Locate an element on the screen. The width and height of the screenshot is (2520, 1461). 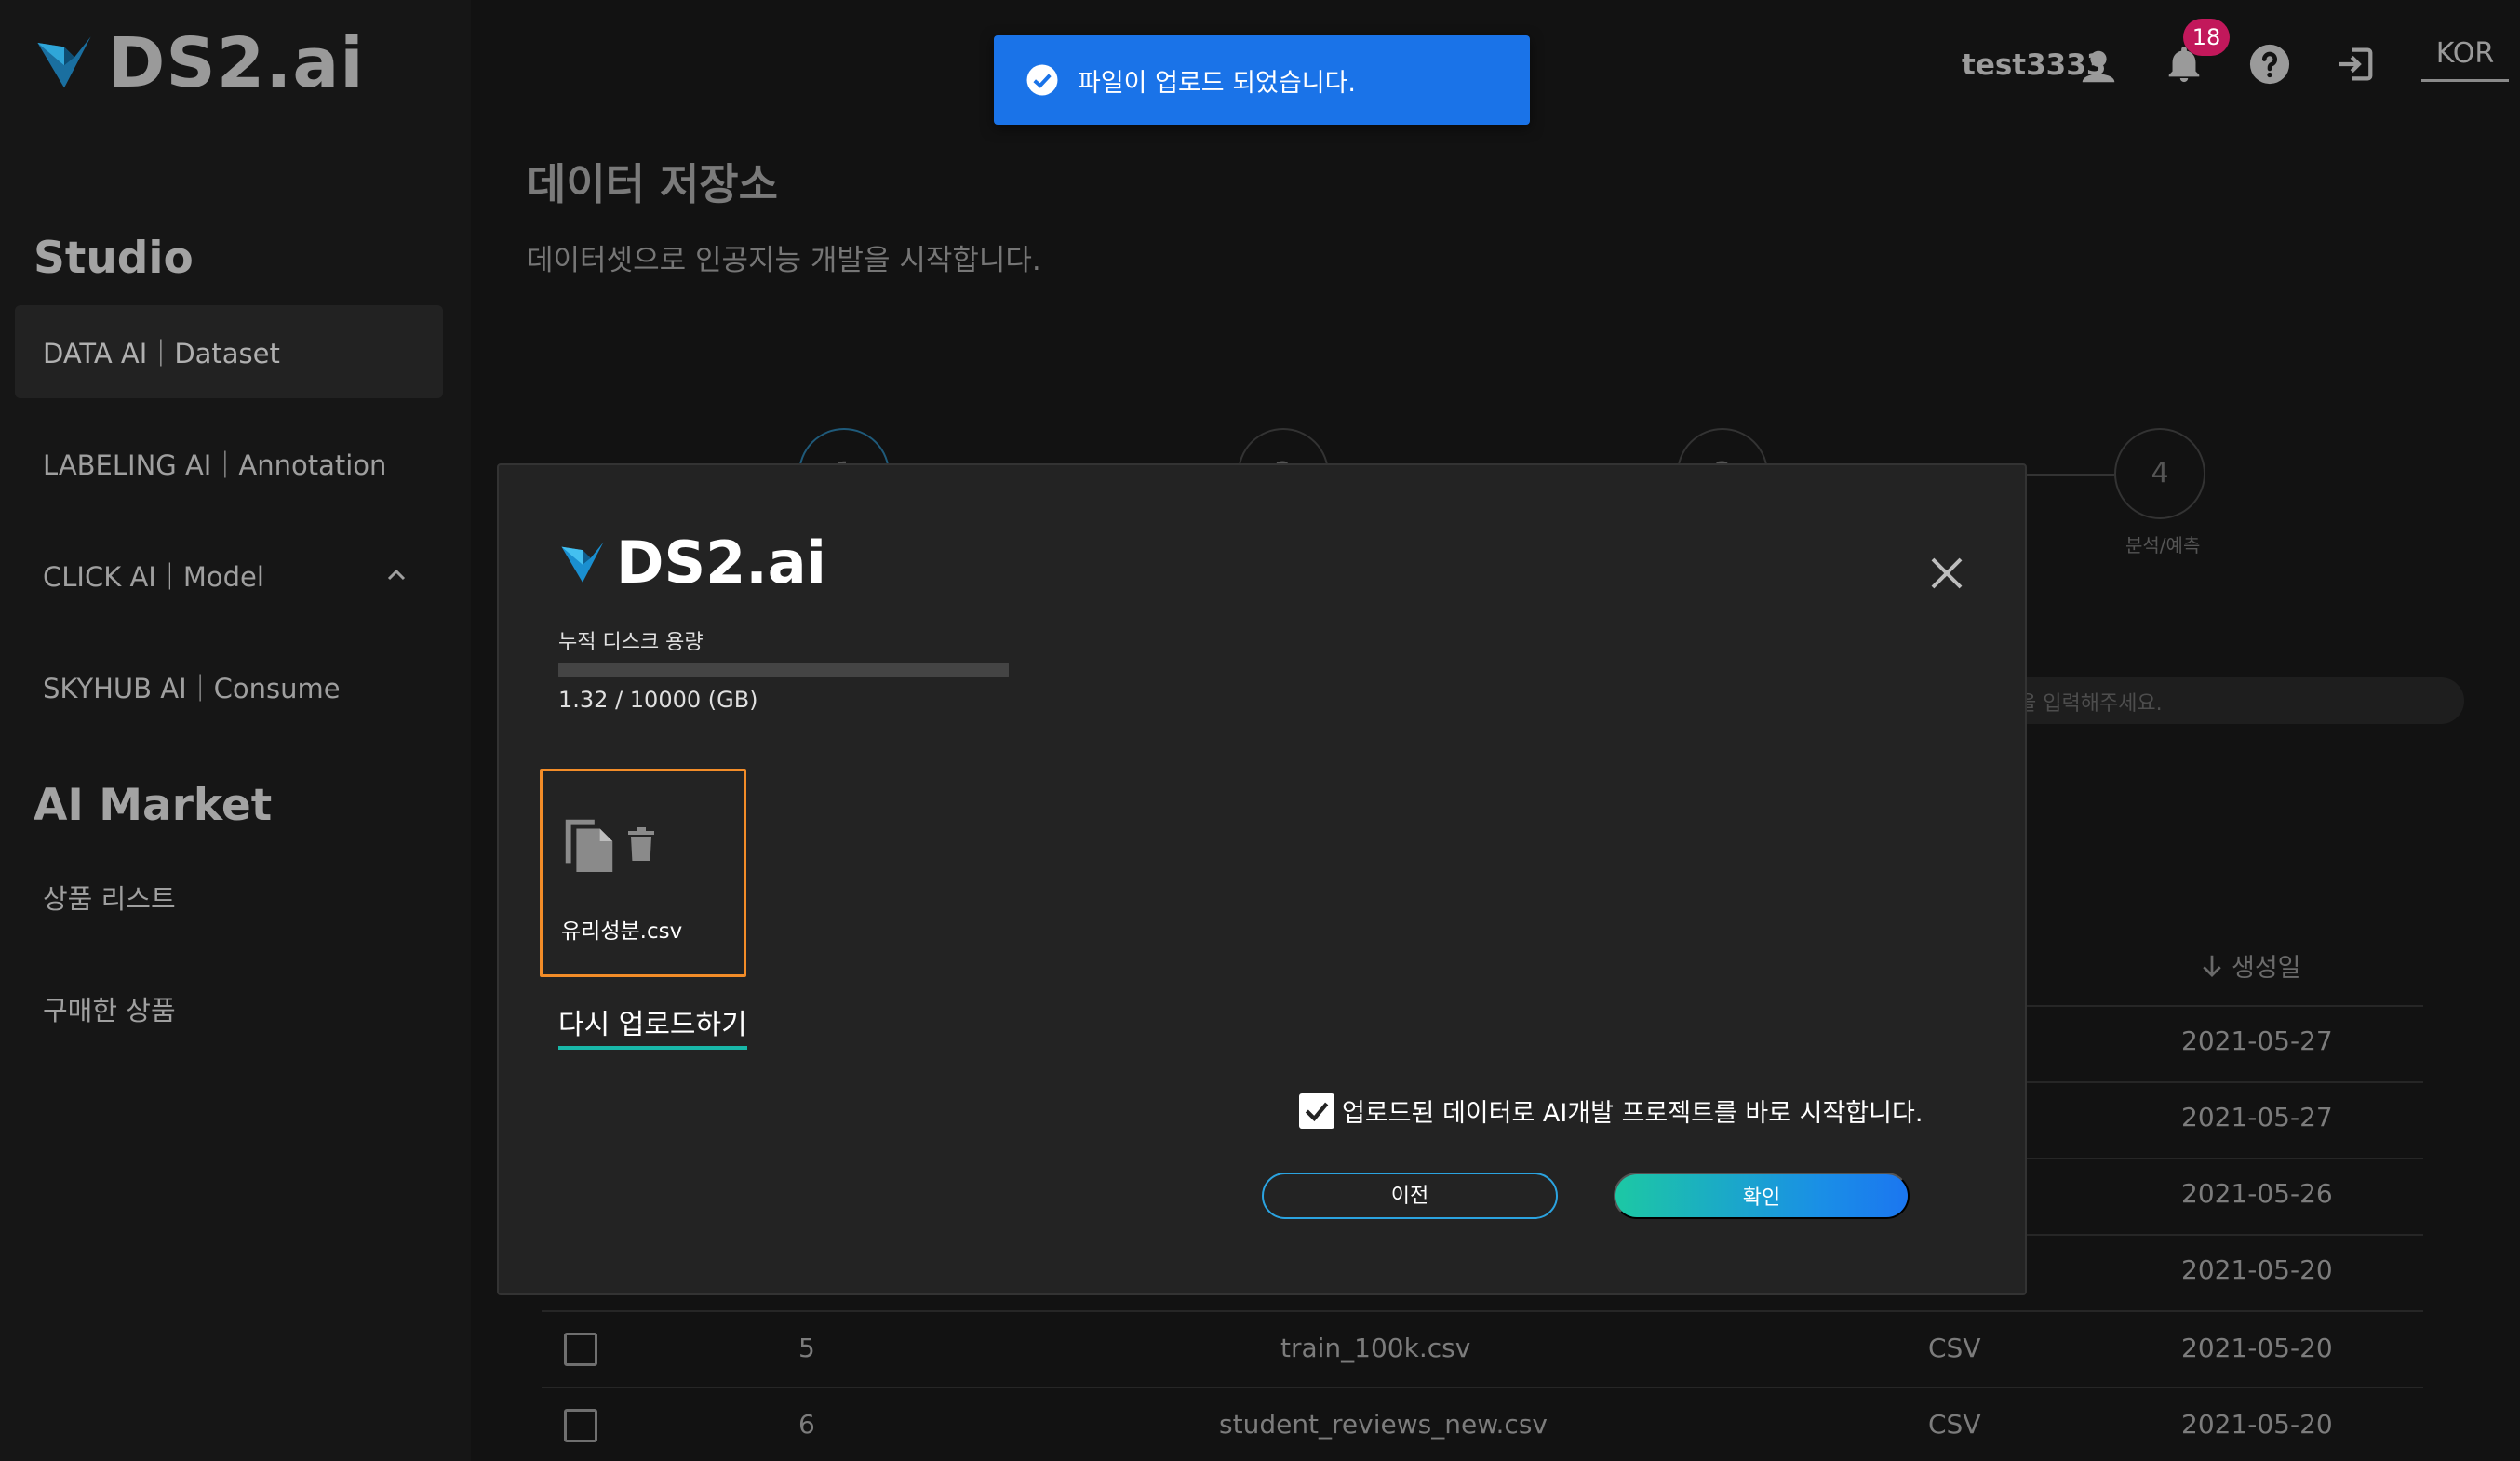
previous-button: 이전 is located at coordinates (1410, 1196).